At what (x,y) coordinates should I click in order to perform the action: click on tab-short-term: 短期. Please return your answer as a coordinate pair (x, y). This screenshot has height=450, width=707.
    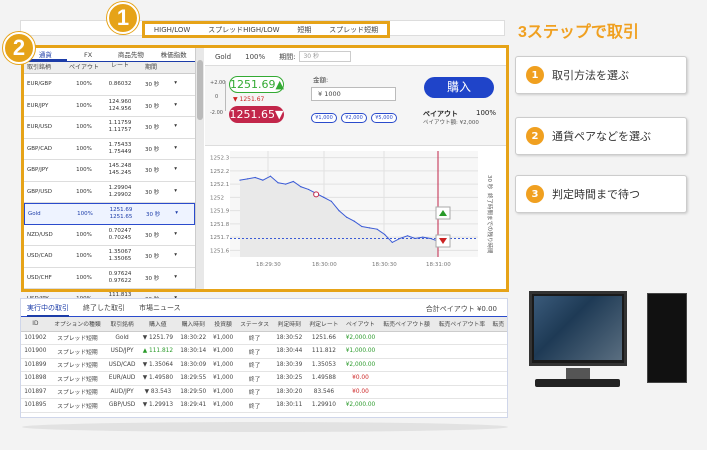
    Looking at the image, I should click on (304, 30).